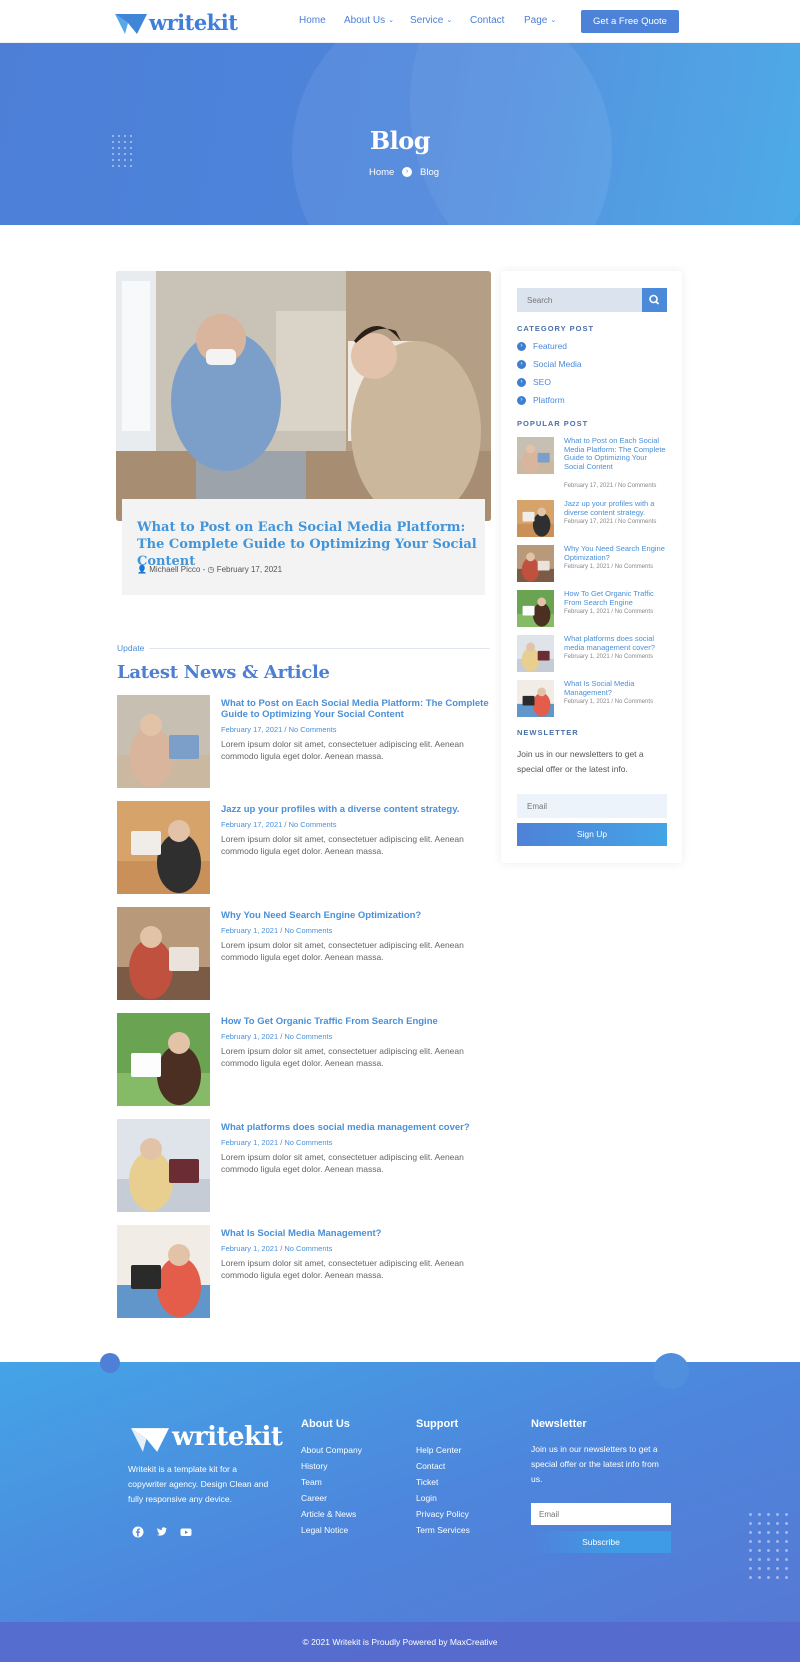  What do you see at coordinates (369, 20) in the screenshot?
I see `nav-about-us: About Us ⌄` at bounding box center [369, 20].